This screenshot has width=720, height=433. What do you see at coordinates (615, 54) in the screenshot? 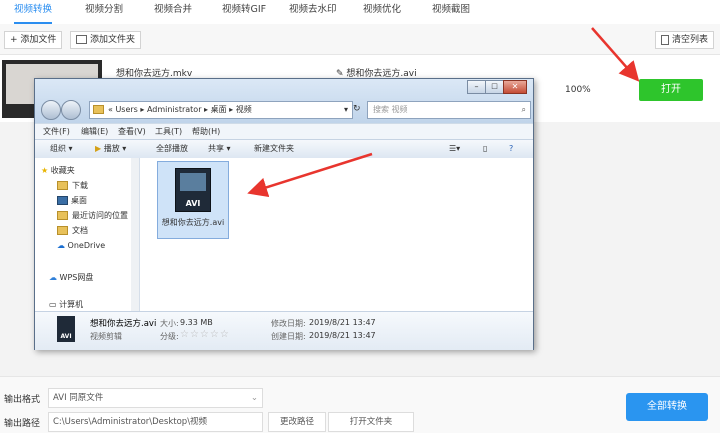
I see `arrow-to-open-button` at bounding box center [615, 54].